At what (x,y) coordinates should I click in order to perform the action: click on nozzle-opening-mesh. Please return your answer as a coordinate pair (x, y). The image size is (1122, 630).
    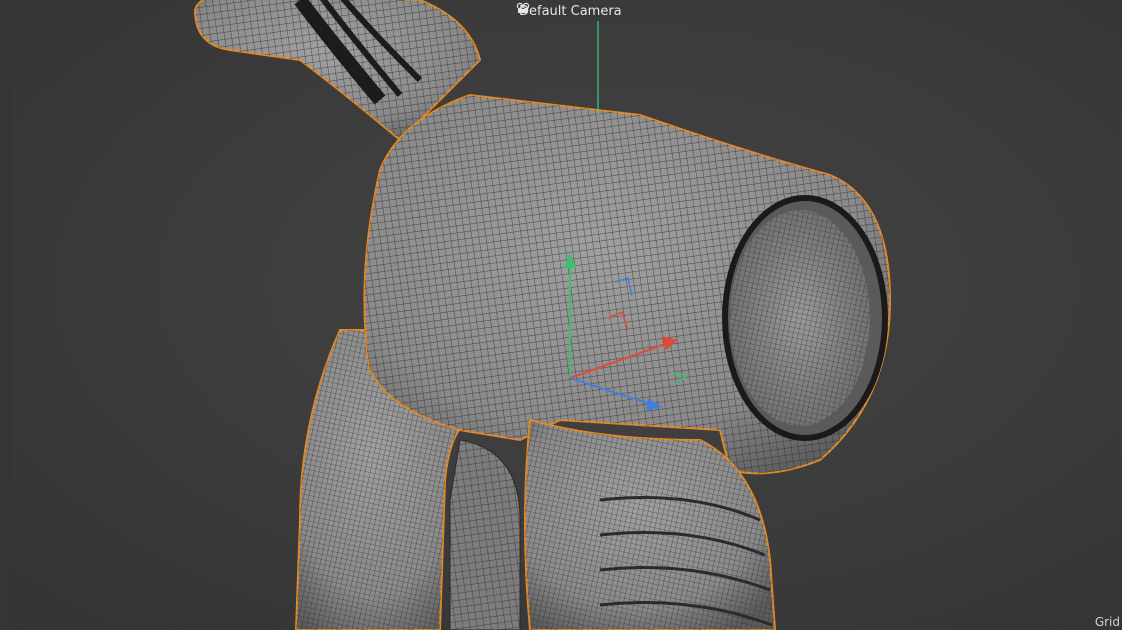
    Looking at the image, I should click on (805, 318).